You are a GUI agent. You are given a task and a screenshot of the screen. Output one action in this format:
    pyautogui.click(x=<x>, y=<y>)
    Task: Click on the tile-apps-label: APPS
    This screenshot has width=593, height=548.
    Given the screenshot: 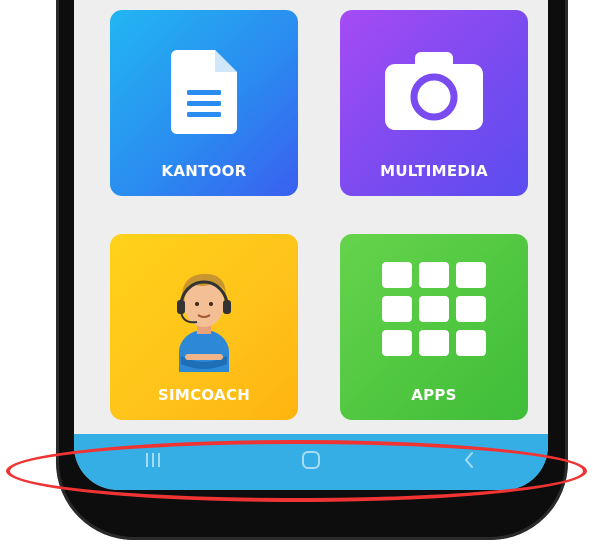 What is the action you would take?
    pyautogui.click(x=434, y=395)
    